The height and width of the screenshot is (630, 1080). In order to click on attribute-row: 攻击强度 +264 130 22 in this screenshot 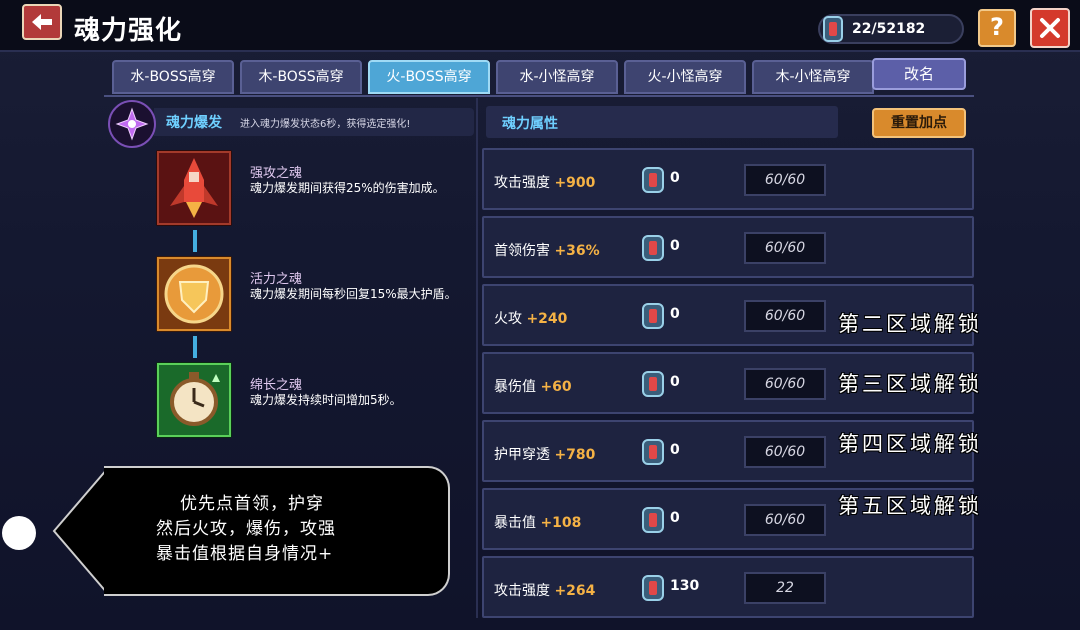, I will do `click(728, 587)`.